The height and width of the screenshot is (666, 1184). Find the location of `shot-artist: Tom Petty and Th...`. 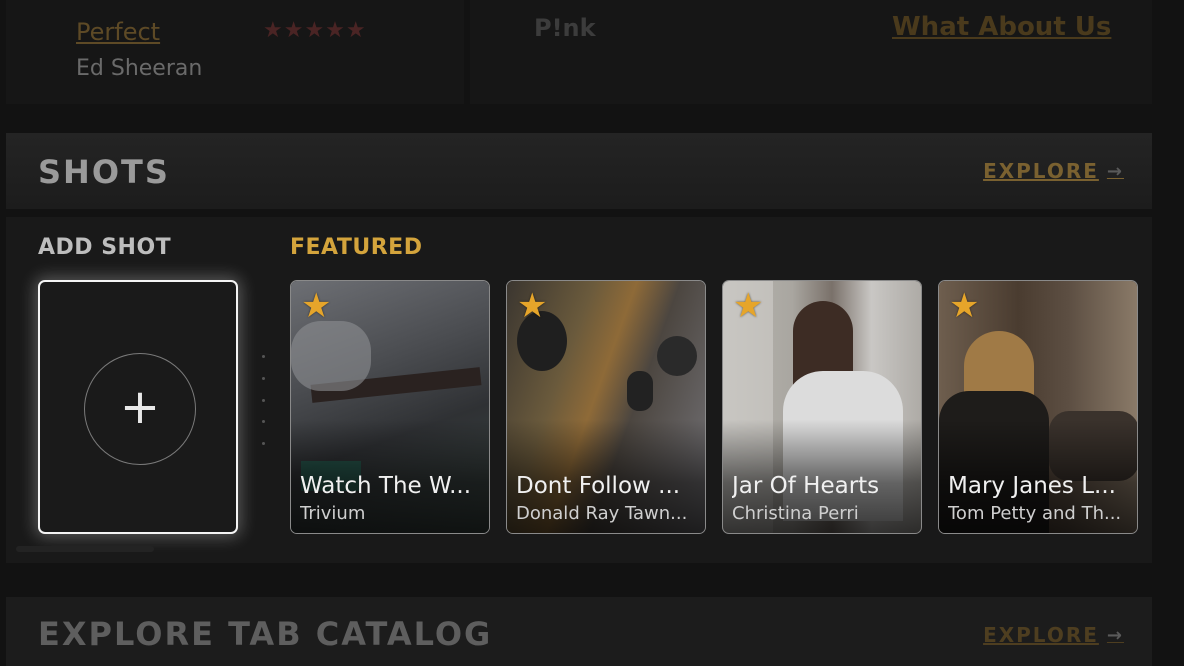

shot-artist: Tom Petty and Th... is located at coordinates (1035, 513).